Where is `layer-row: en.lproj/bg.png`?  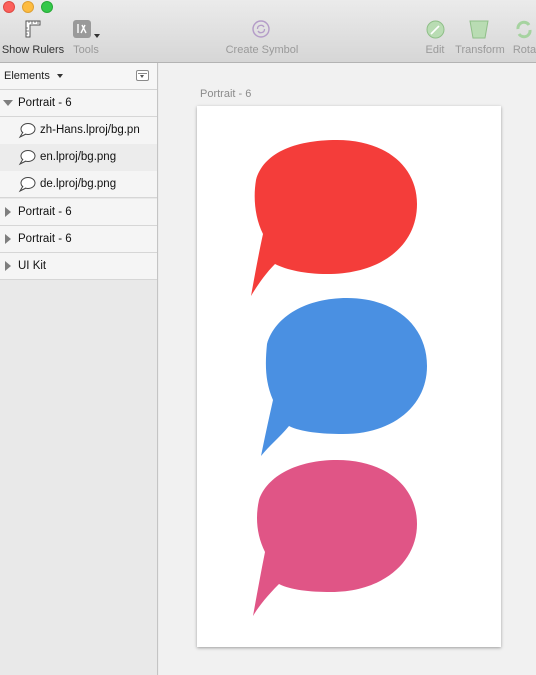 layer-row: en.lproj/bg.png is located at coordinates (78, 157).